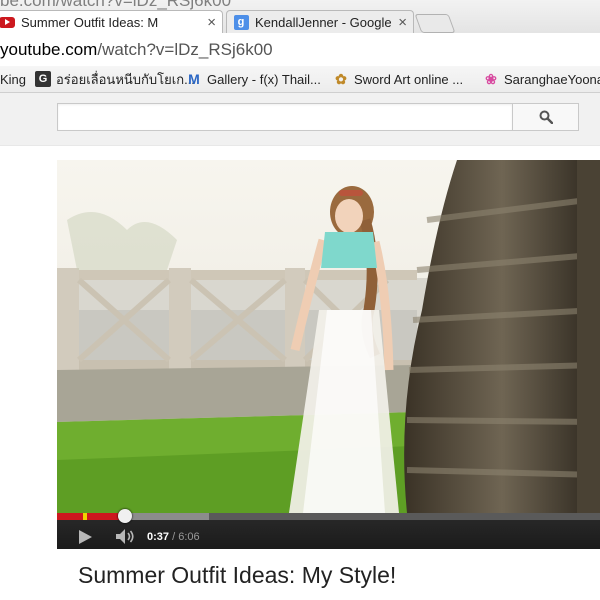  I want to click on bookmark-saranghaeyoona: ❀ SaranghaeYoona, so click(541, 79).